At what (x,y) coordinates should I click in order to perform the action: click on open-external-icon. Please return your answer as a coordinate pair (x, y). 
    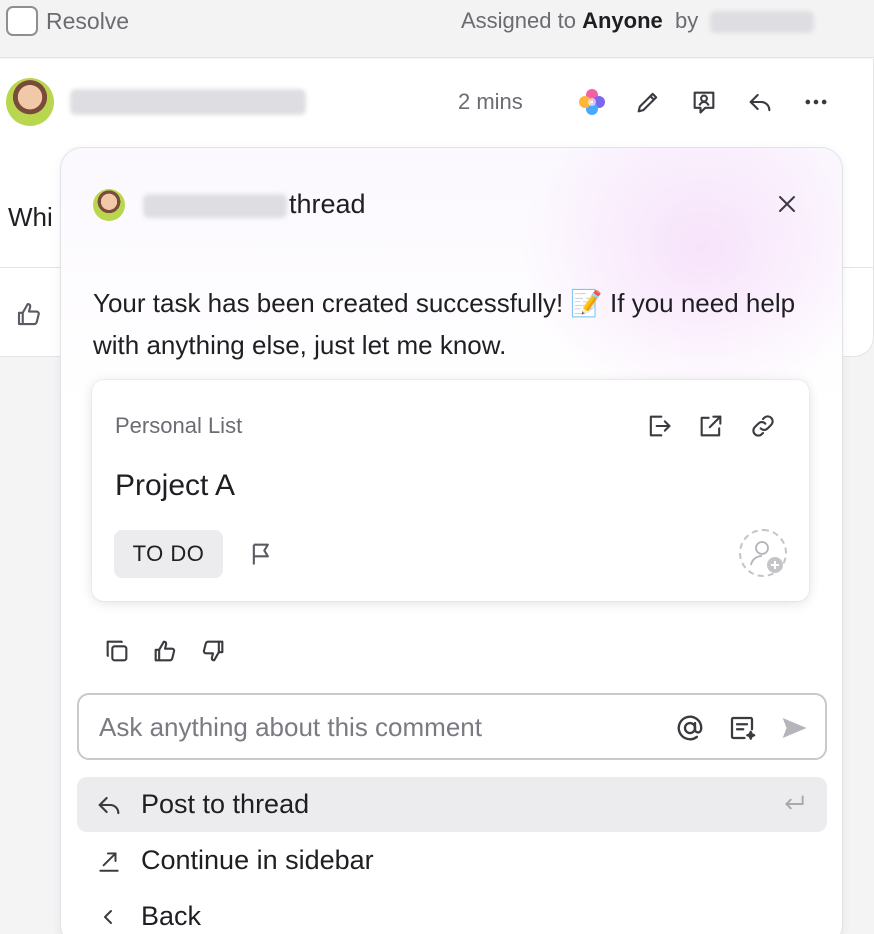
    Looking at the image, I should click on (711, 426).